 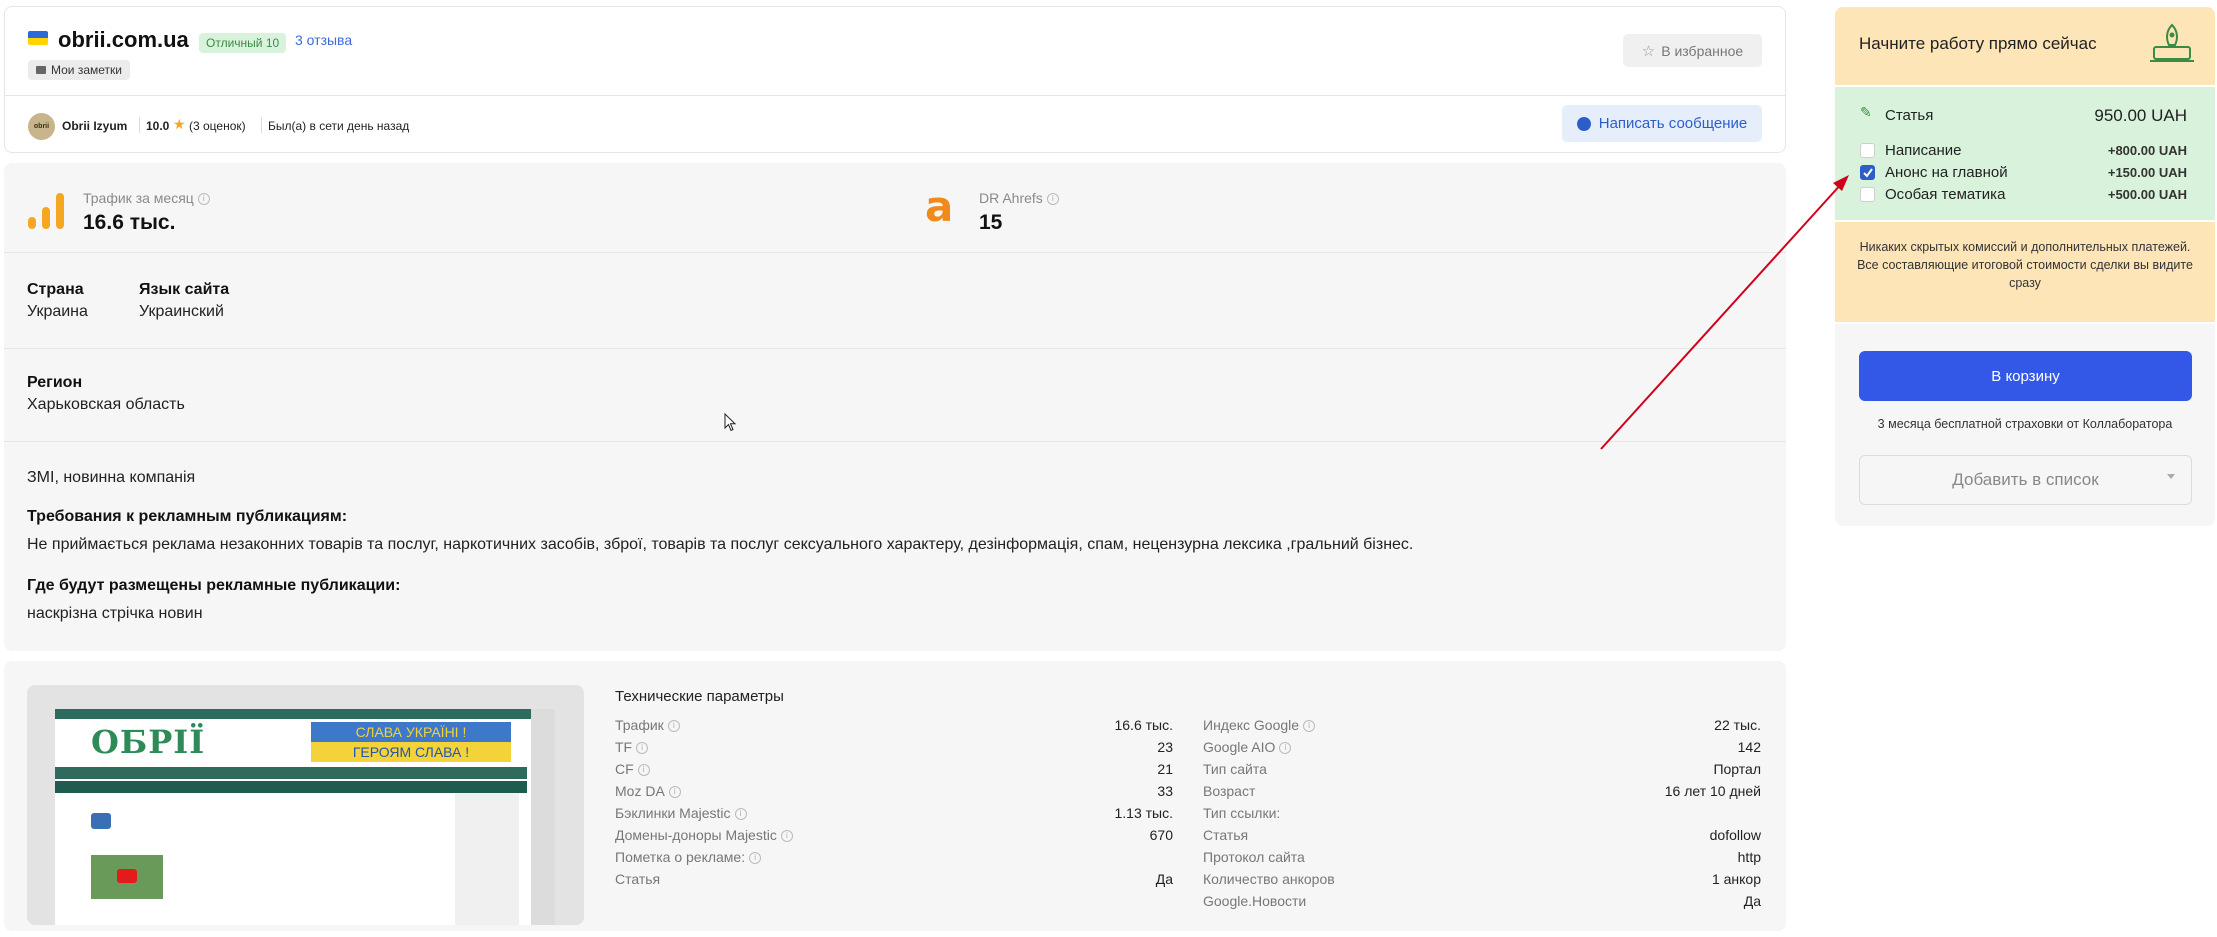 What do you see at coordinates (939, 206) in the screenshot?
I see `ahrefs-logo-icon: a` at bounding box center [939, 206].